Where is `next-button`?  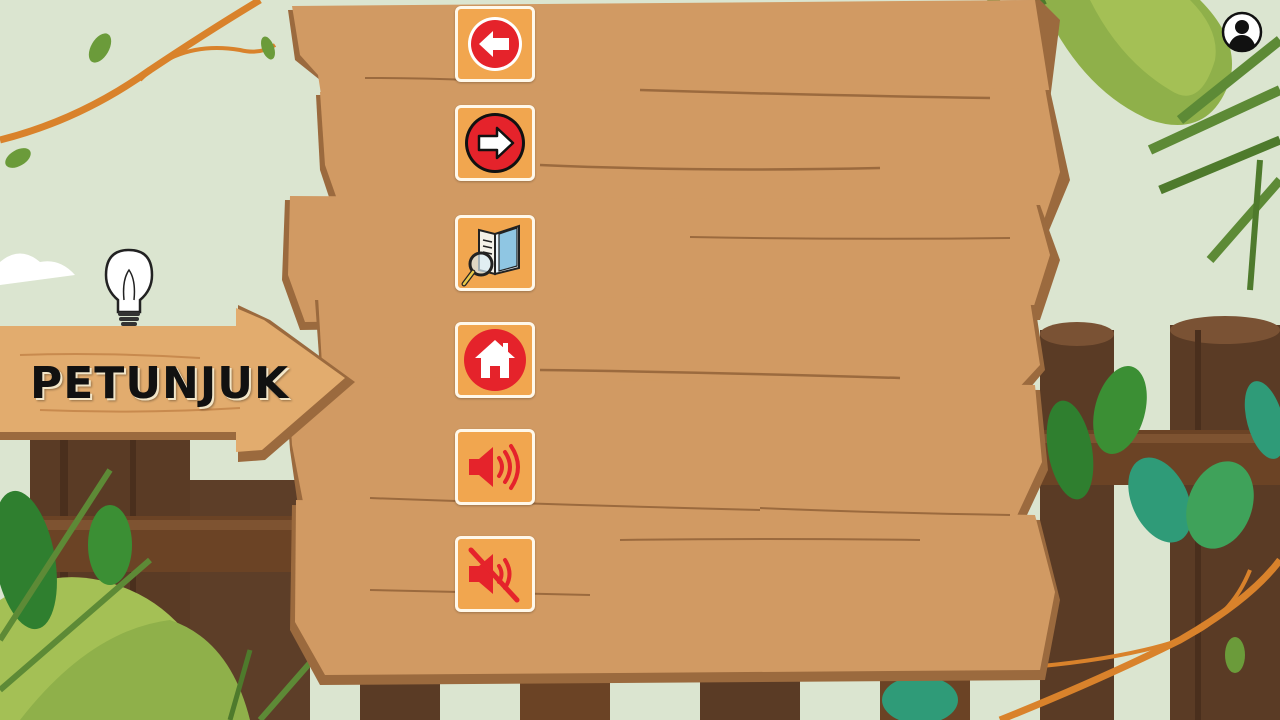
next-button is located at coordinates (495, 143).